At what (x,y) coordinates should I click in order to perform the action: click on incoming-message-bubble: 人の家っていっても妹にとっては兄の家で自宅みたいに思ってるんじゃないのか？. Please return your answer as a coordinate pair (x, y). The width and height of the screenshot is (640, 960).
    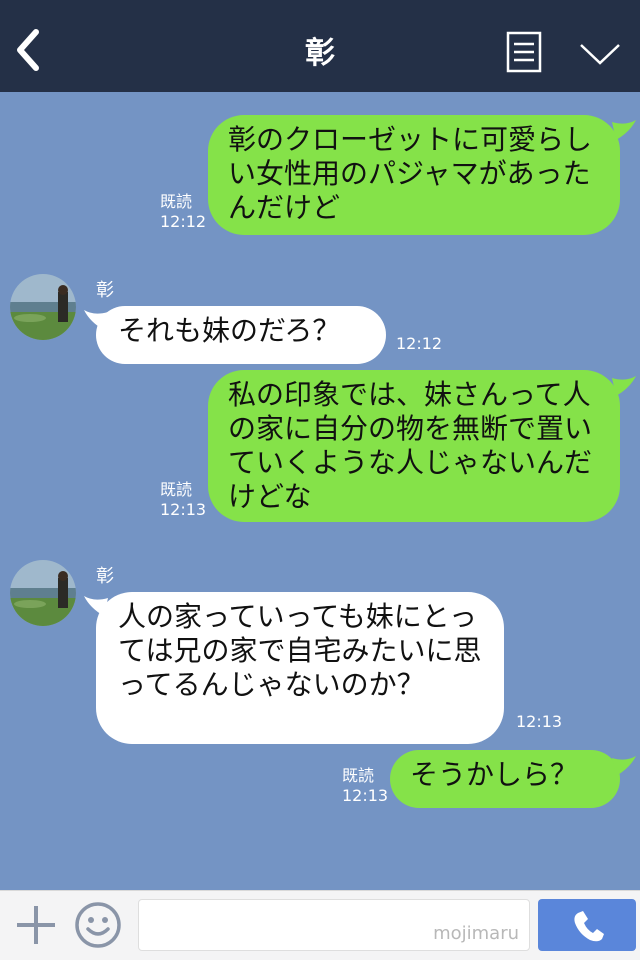
    Looking at the image, I should click on (300, 668).